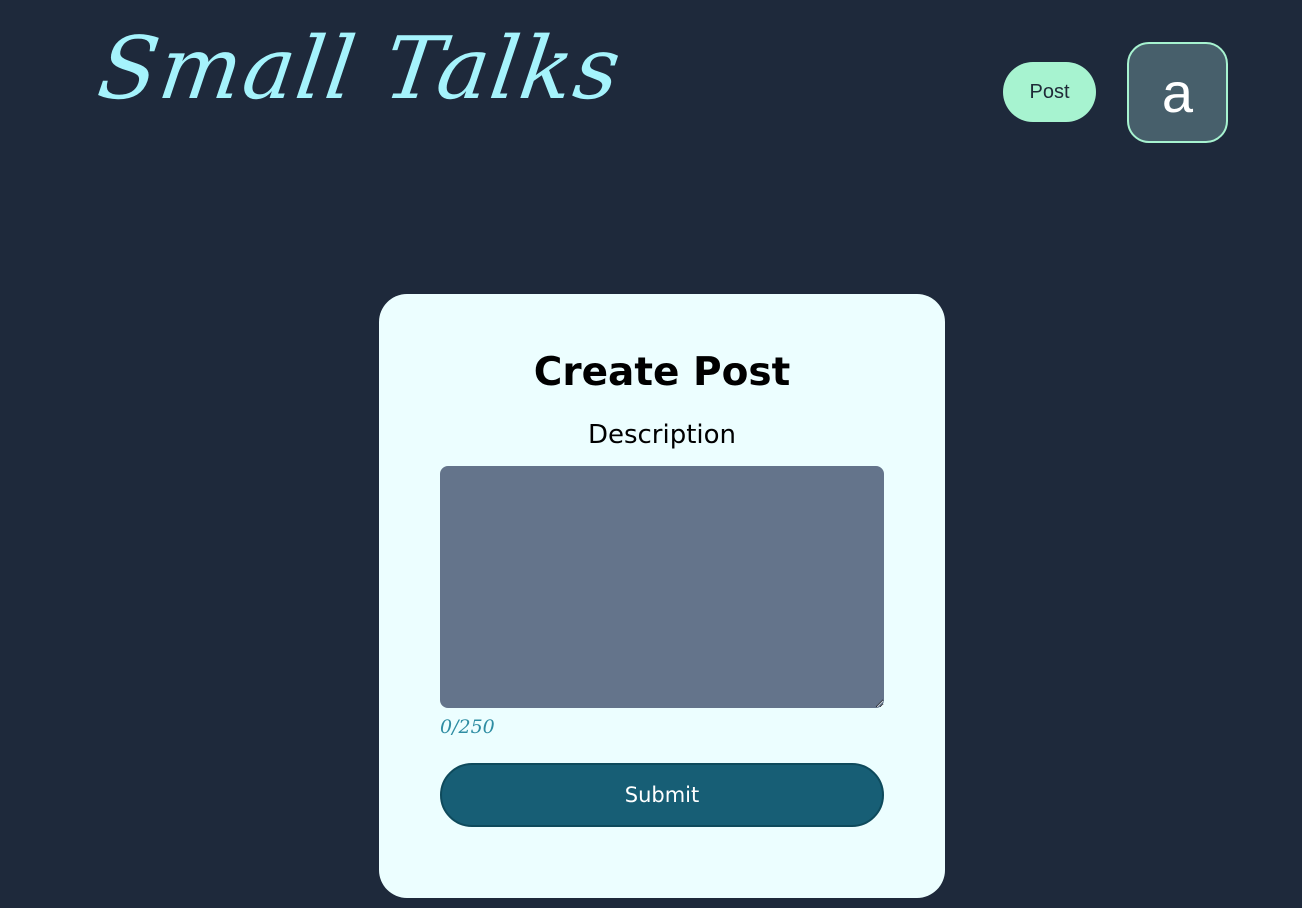  I want to click on card-title: Create Post, so click(662, 372).